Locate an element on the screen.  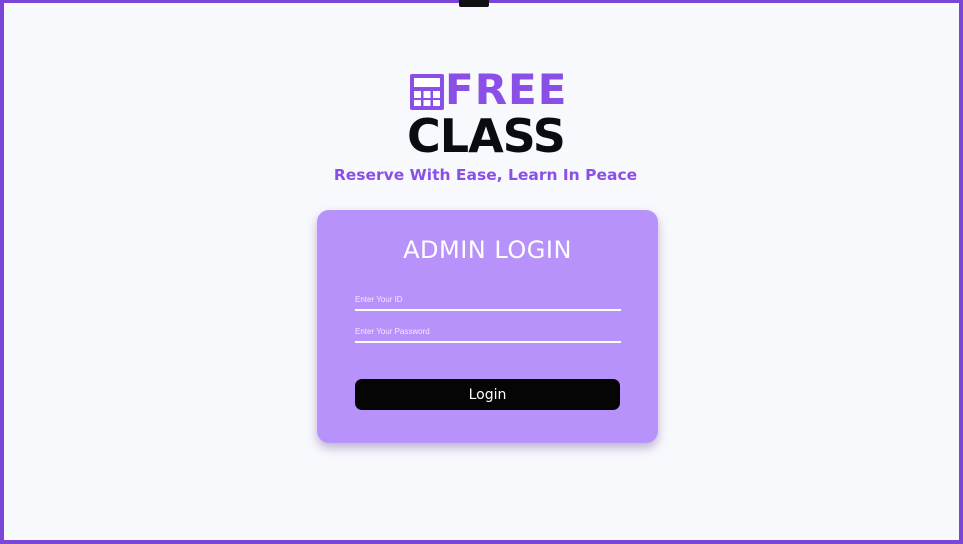
id-field is located at coordinates (488, 300).